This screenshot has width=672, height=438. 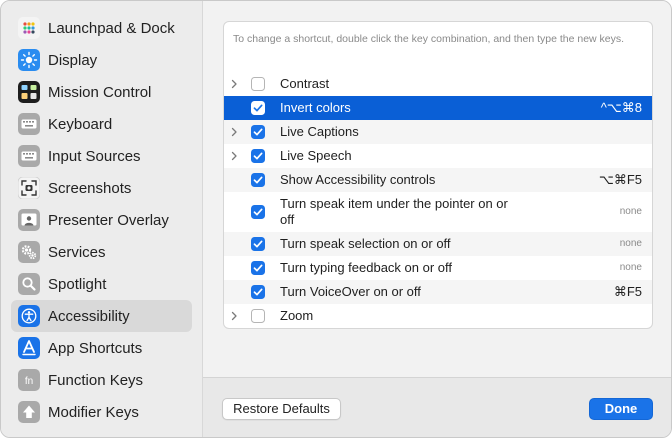 What do you see at coordinates (366, 267) in the screenshot?
I see `row-label: Turn typing feedback on or off` at bounding box center [366, 267].